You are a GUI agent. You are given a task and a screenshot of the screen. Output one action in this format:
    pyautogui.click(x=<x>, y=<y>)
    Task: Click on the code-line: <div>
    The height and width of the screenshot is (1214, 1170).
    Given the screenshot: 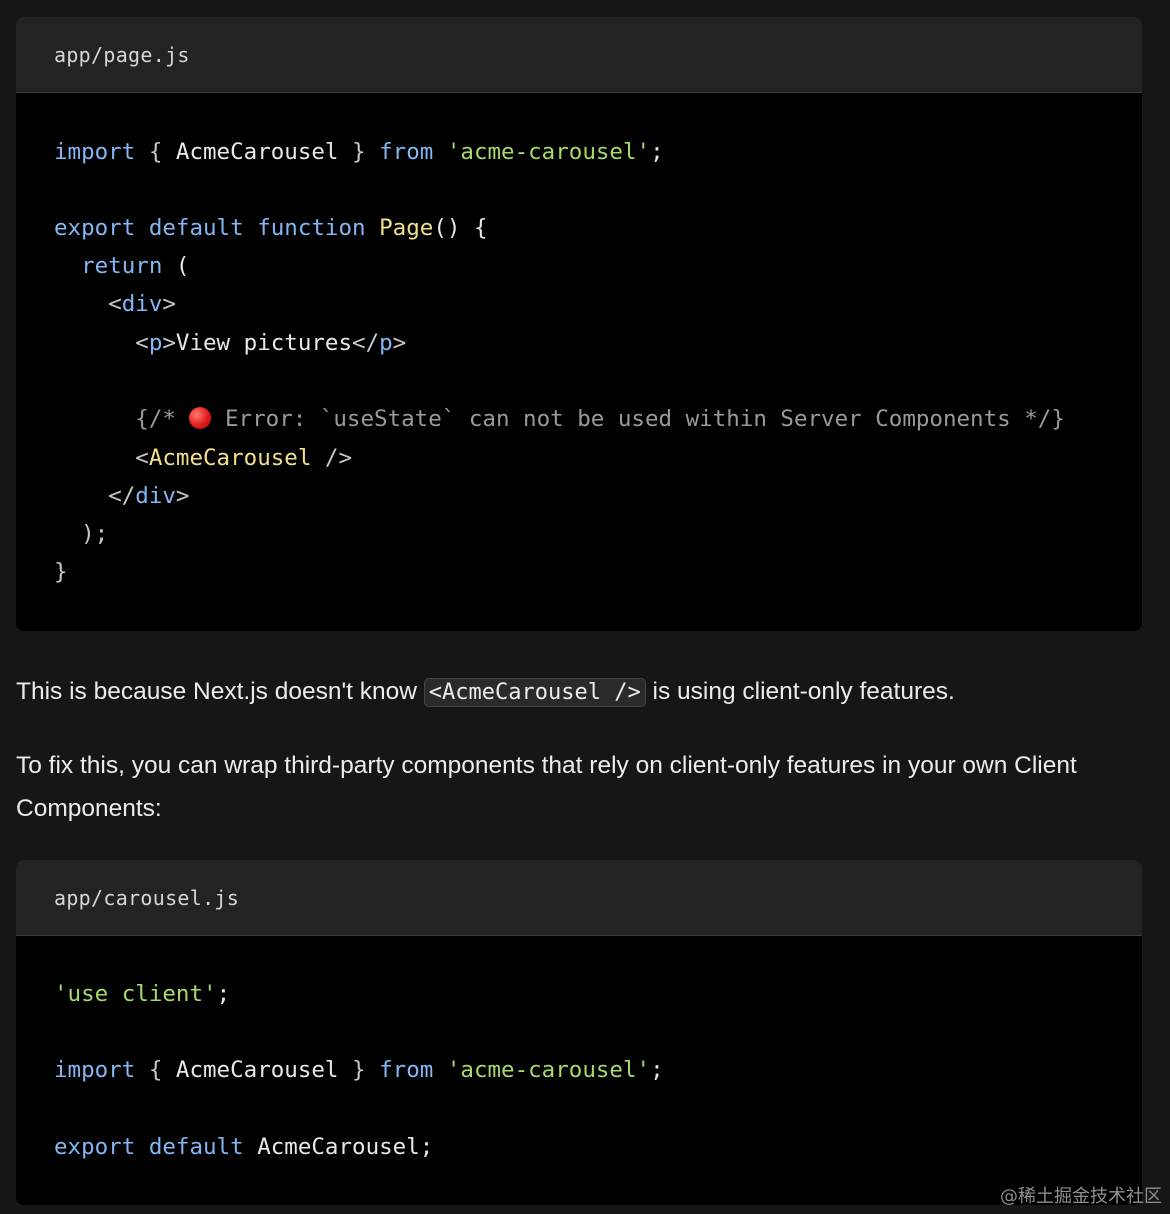 What is the action you would take?
    pyautogui.click(x=115, y=304)
    